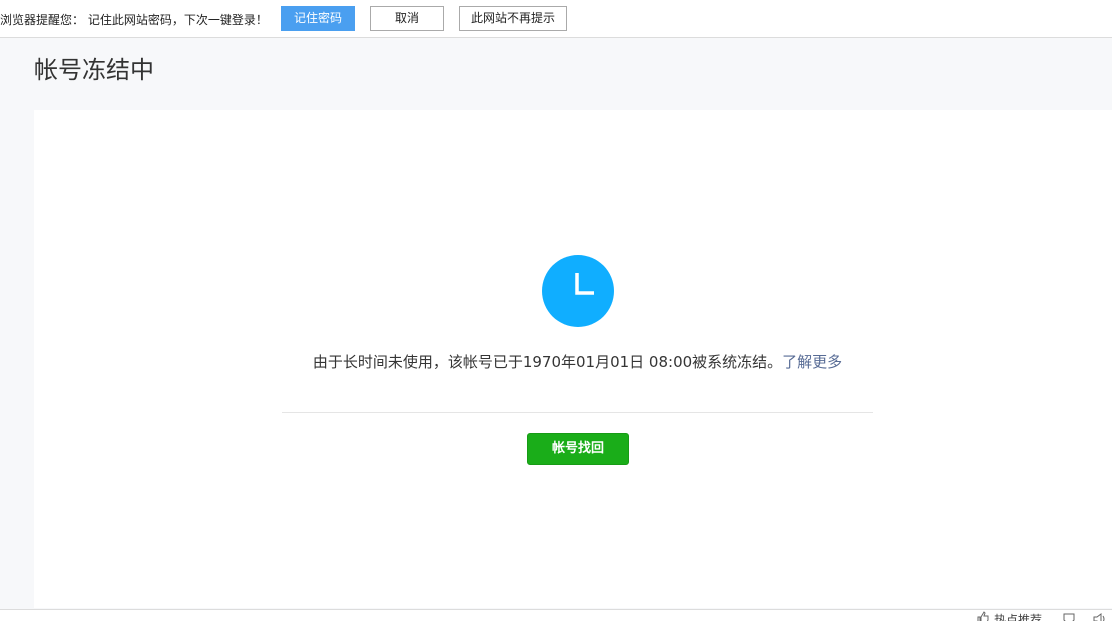  I want to click on thumbs-up-icon, so click(983, 616).